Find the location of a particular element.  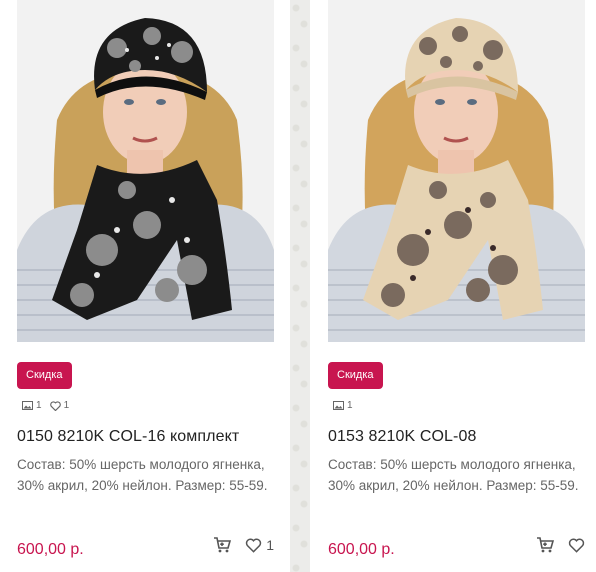

likes-counter: 1 is located at coordinates (59, 405).